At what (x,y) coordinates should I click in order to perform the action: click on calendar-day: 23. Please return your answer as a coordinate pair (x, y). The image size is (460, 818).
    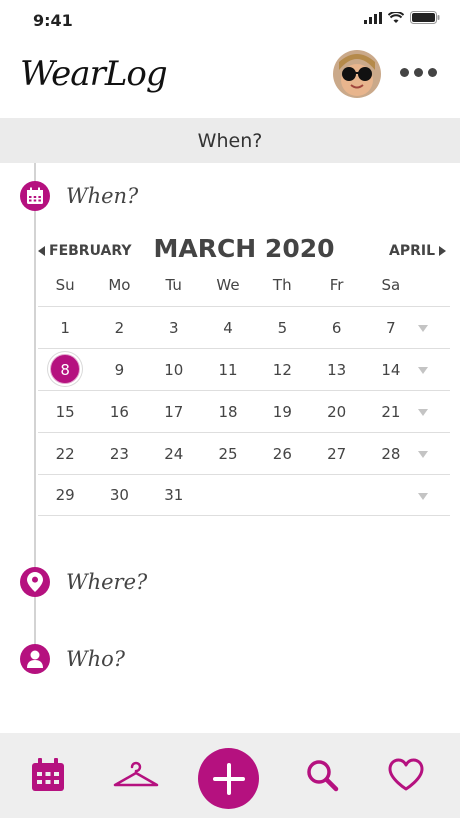
    Looking at the image, I should click on (119, 454).